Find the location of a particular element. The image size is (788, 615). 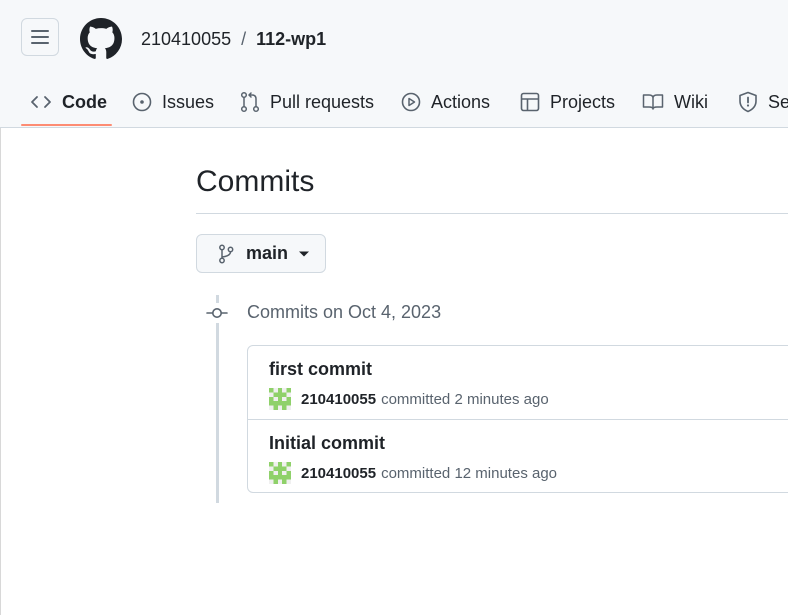

tab-label: Issues is located at coordinates (188, 101).